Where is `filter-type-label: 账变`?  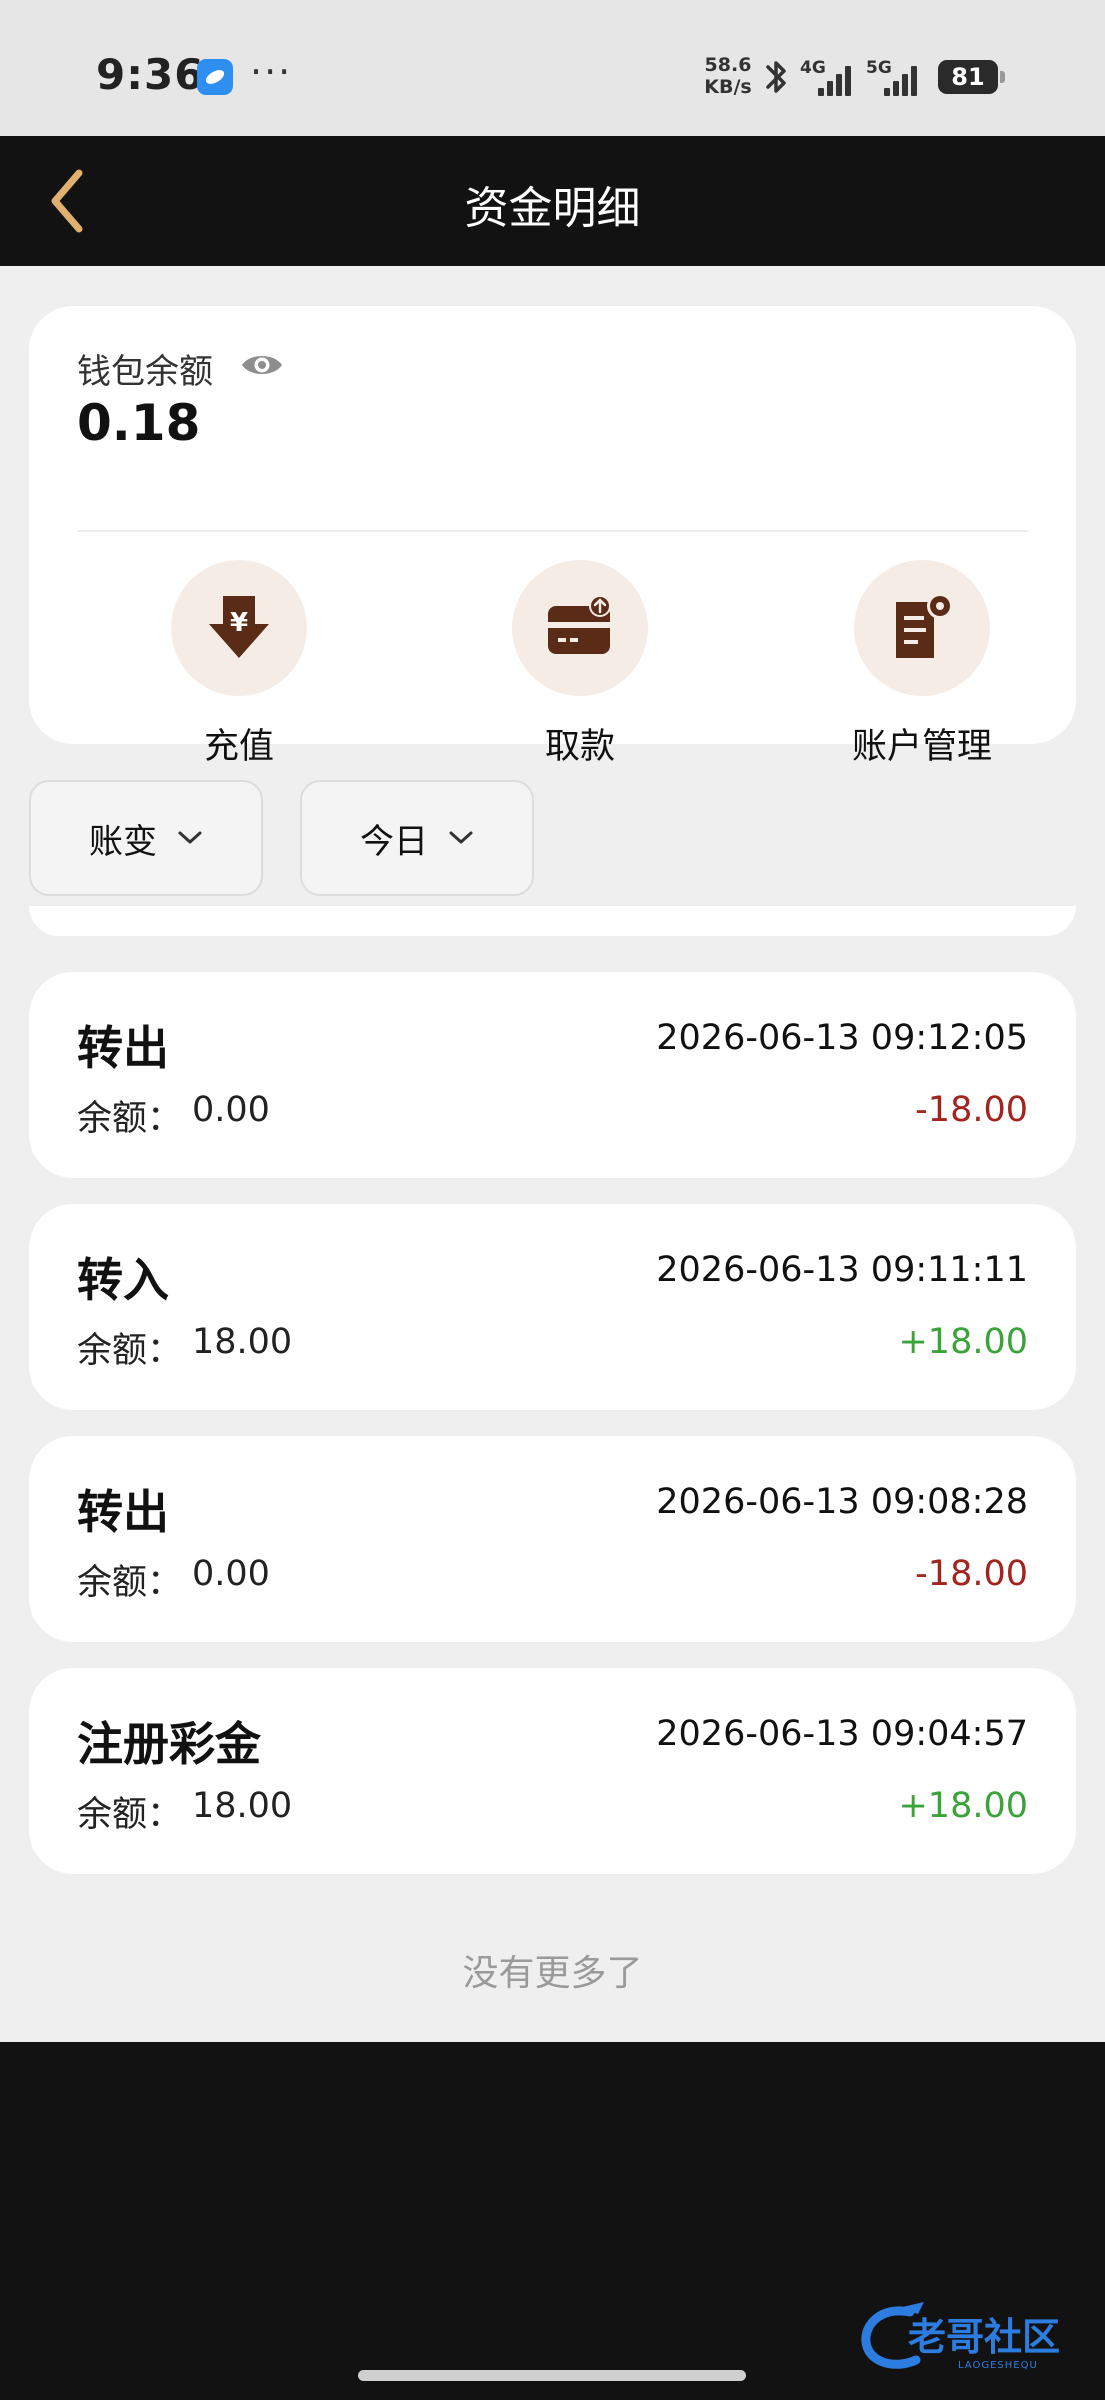
filter-type-label: 账变 is located at coordinates (123, 841).